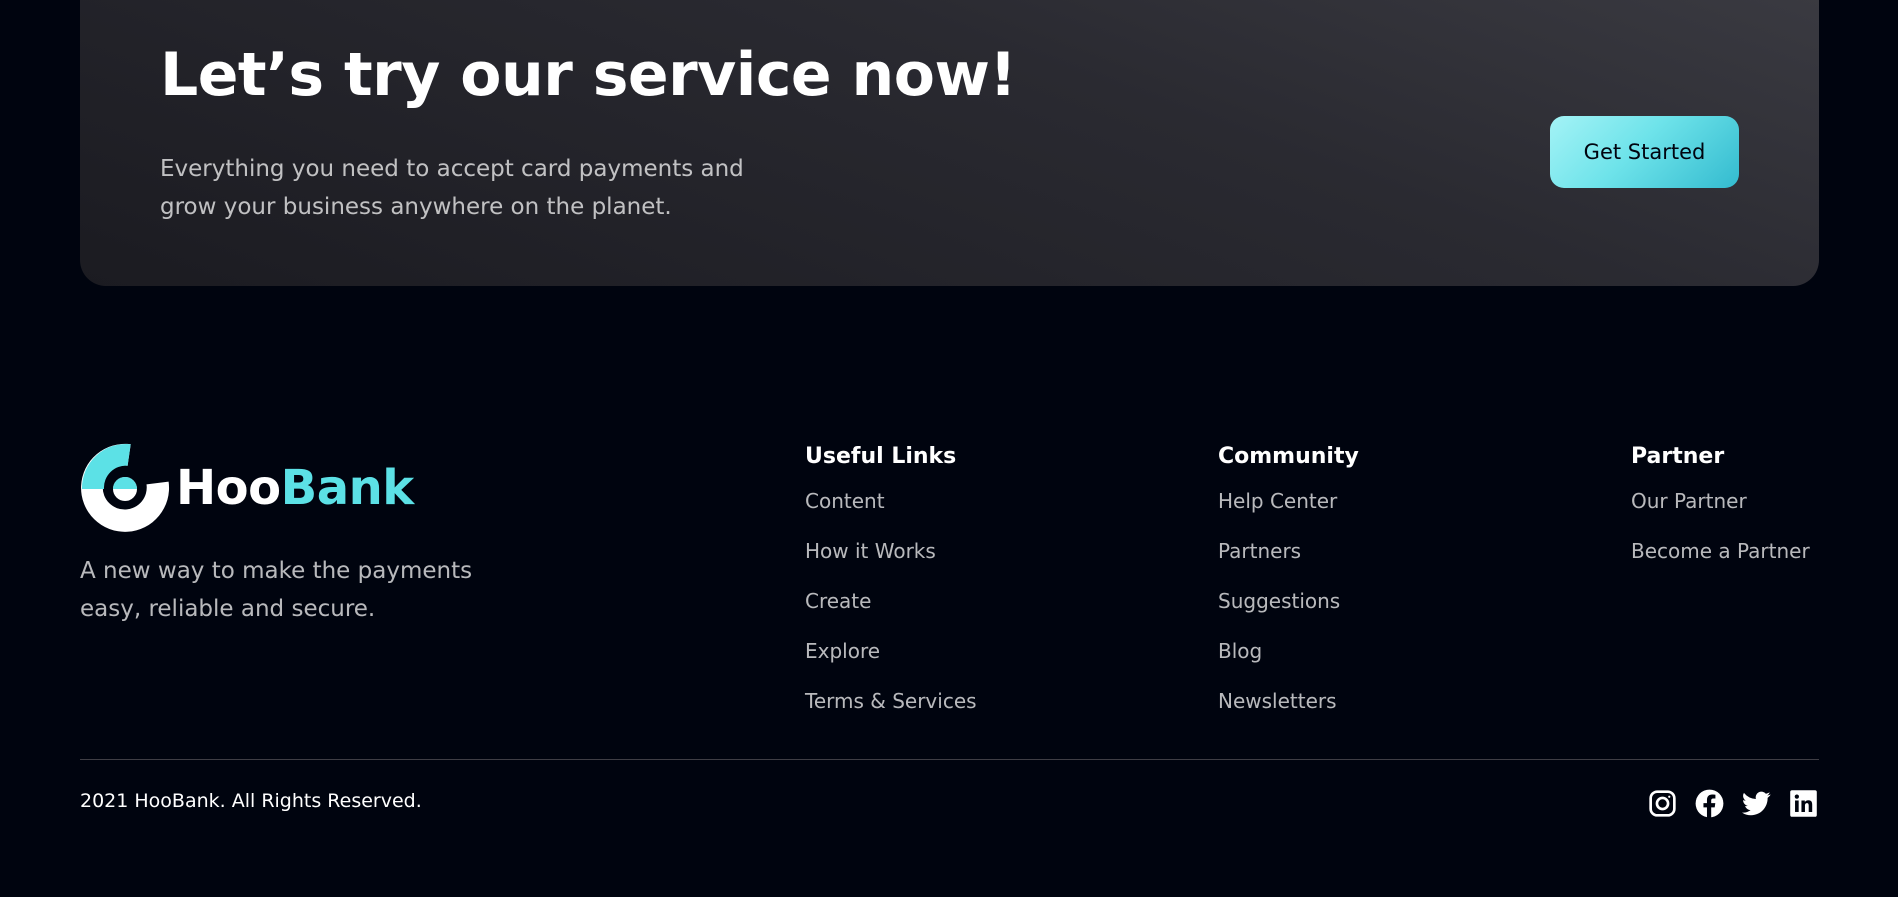 Image resolution: width=1898 pixels, height=897 pixels. I want to click on footer-divider, so click(949, 759).